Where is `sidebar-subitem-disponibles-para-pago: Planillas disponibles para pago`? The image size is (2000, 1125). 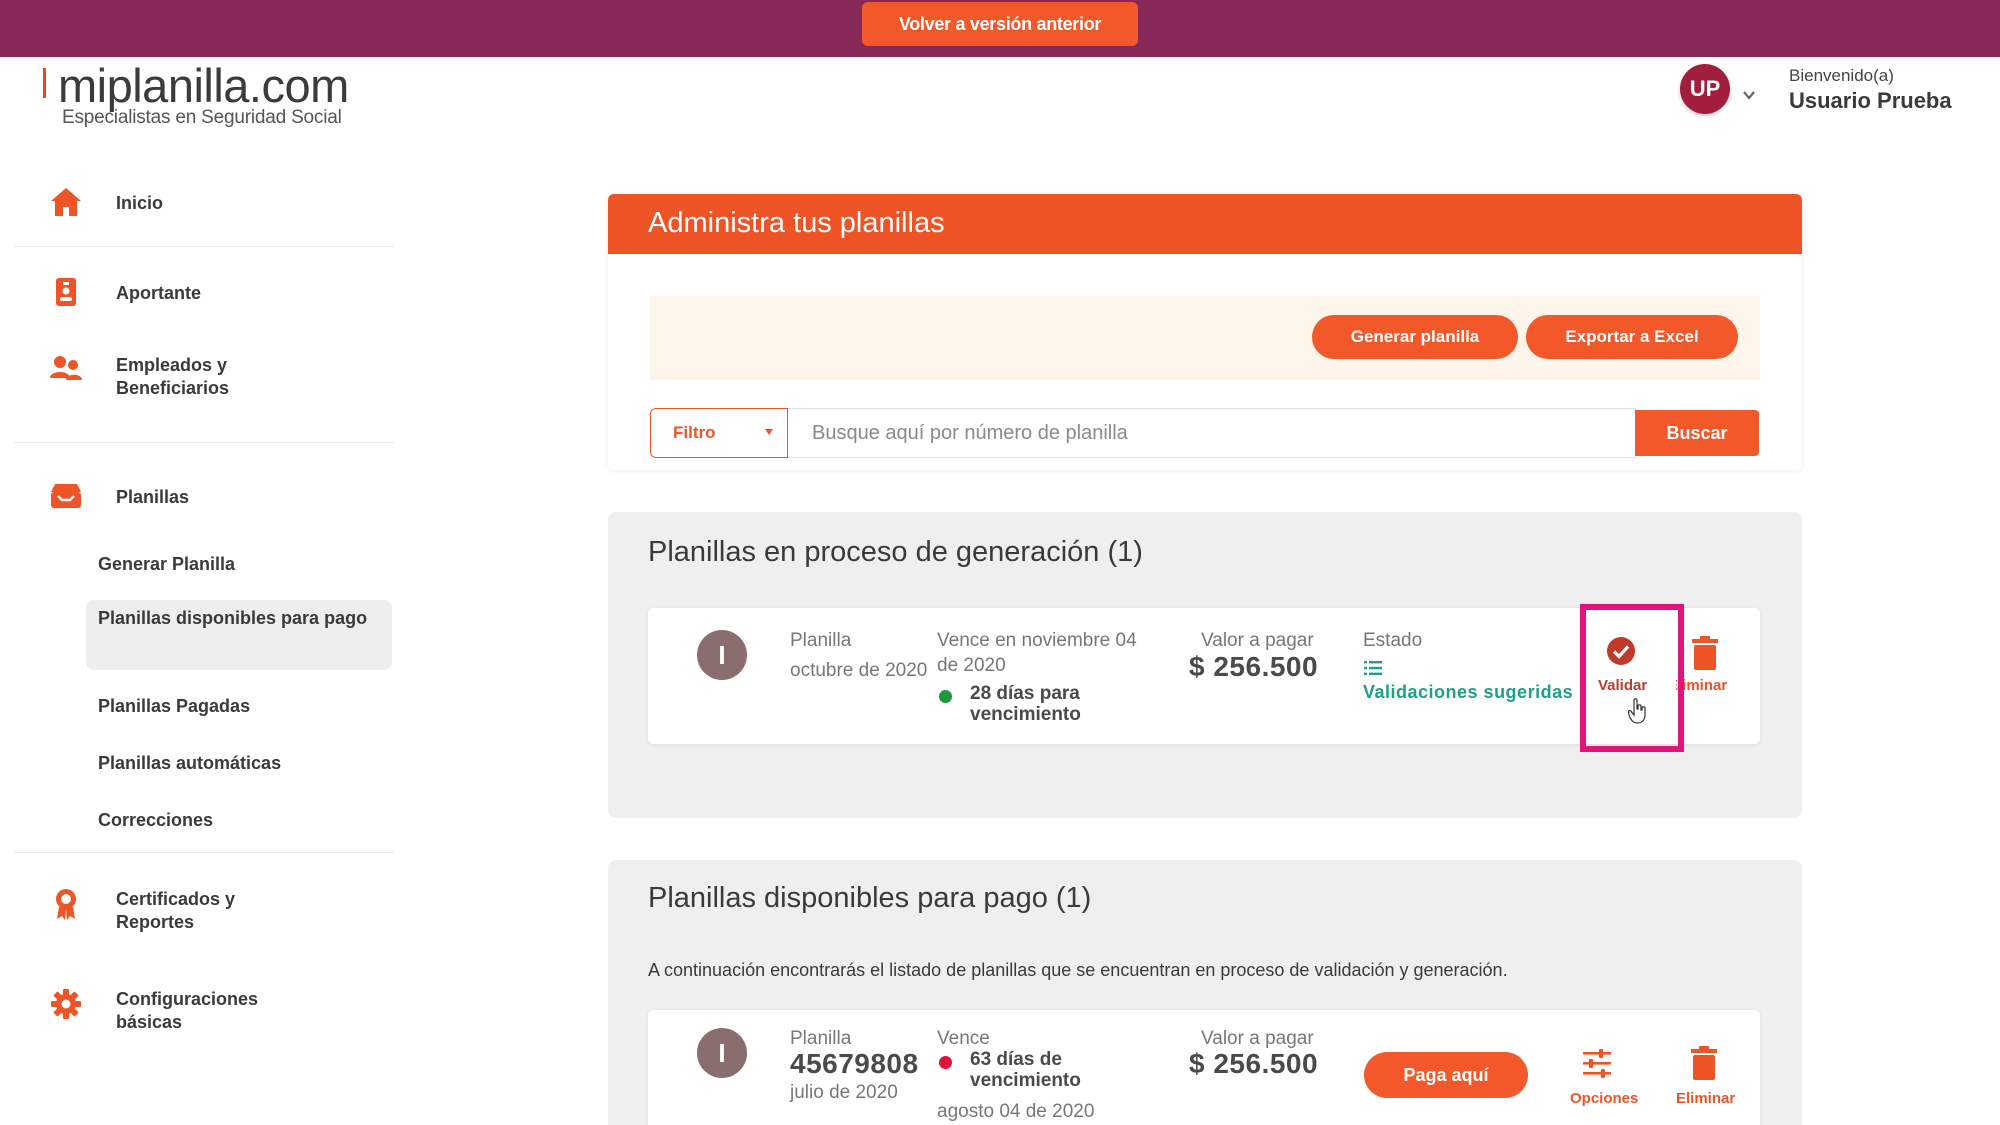
sidebar-subitem-disponibles-para-pago: Planillas disponibles para pago is located at coordinates (239, 635).